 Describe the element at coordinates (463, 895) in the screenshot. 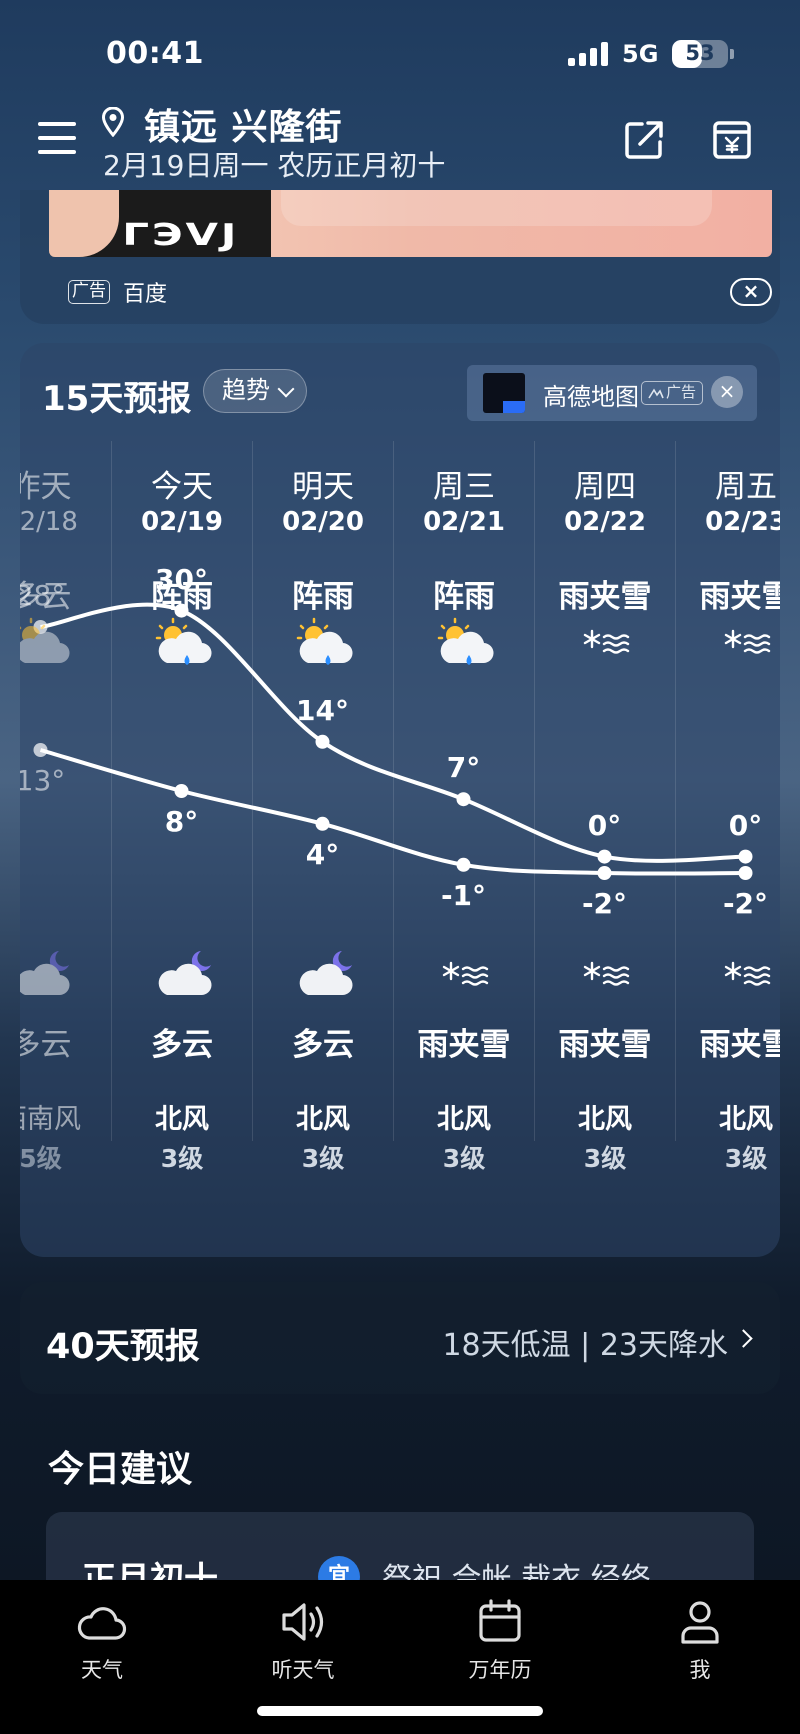

I see `low-temp-label: -1°` at that location.